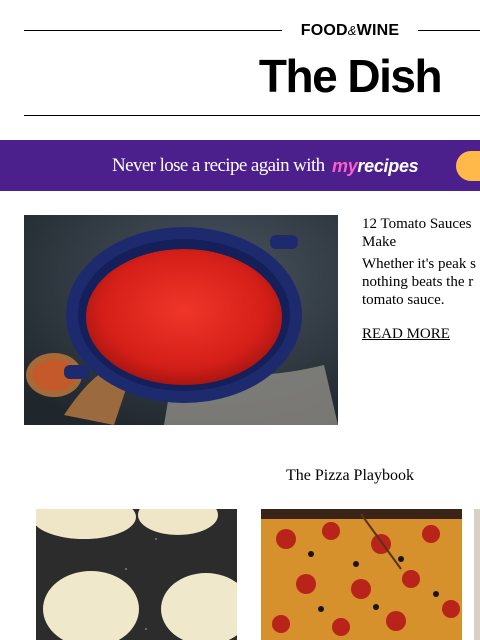  I want to click on pizza-dough-photo, so click(136, 574).